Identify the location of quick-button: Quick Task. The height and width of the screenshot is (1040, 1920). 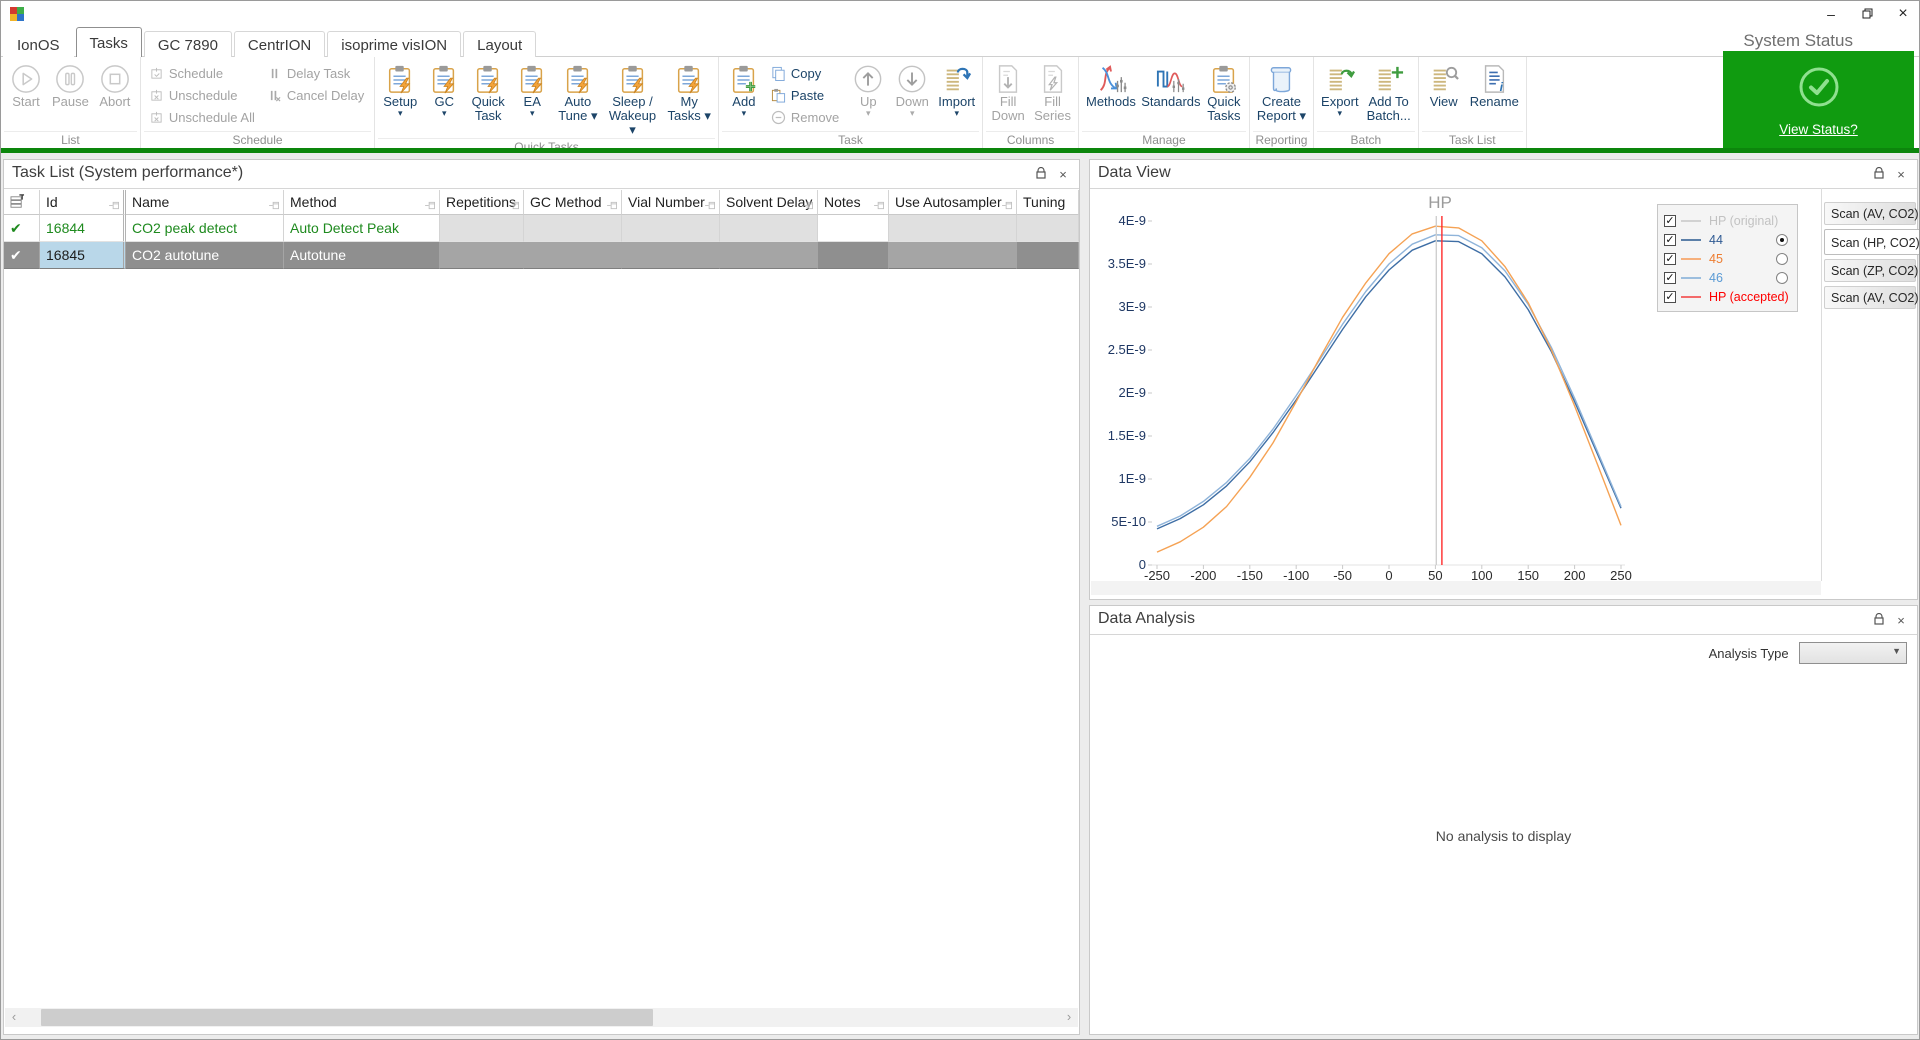
(488, 91).